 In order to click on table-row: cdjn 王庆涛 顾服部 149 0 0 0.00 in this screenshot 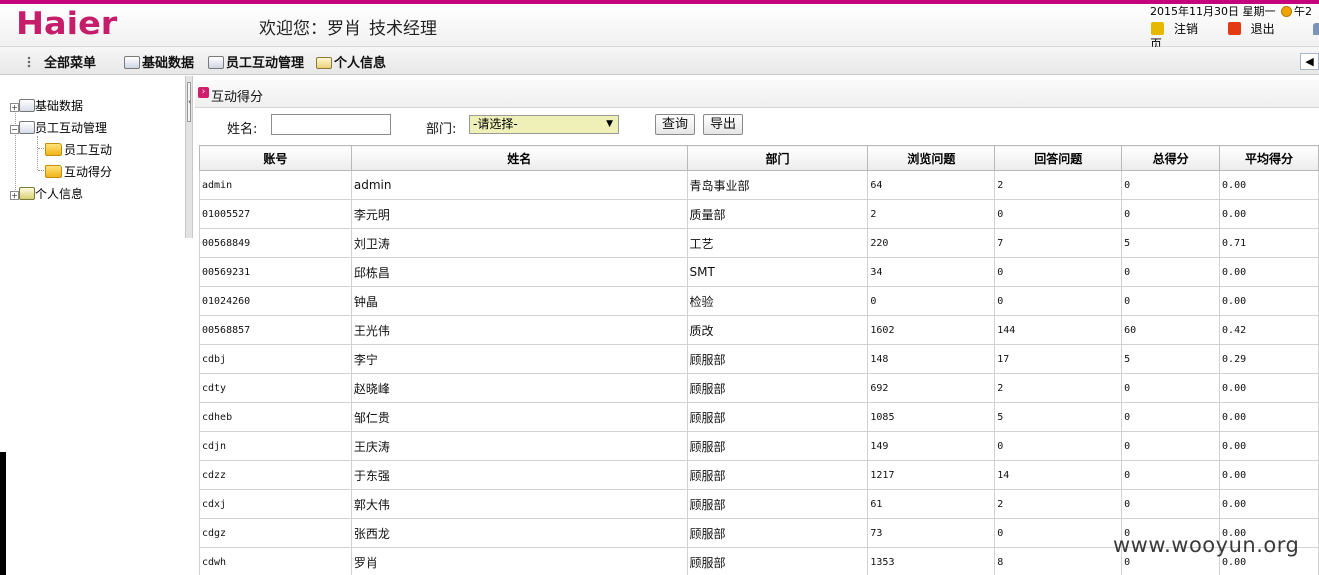, I will do `click(759, 446)`.